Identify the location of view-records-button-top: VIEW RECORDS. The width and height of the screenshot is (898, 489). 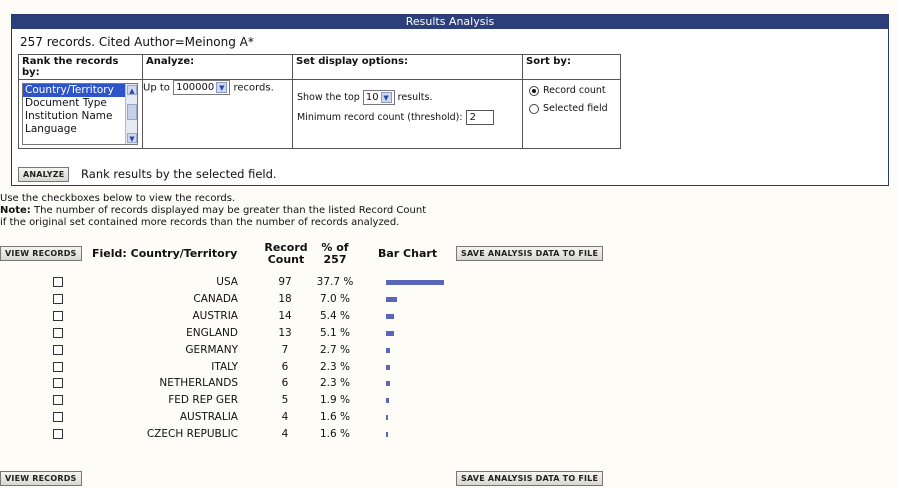
(41, 253).